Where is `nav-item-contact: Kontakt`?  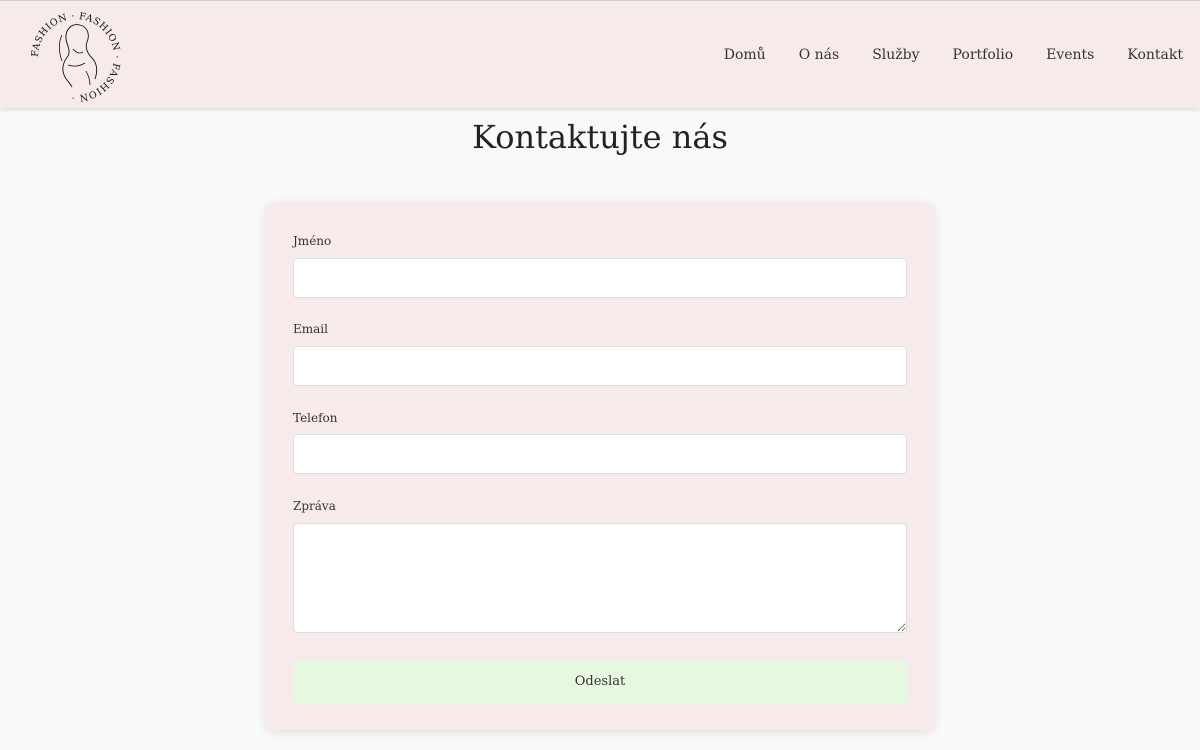 nav-item-contact: Kontakt is located at coordinates (1155, 55).